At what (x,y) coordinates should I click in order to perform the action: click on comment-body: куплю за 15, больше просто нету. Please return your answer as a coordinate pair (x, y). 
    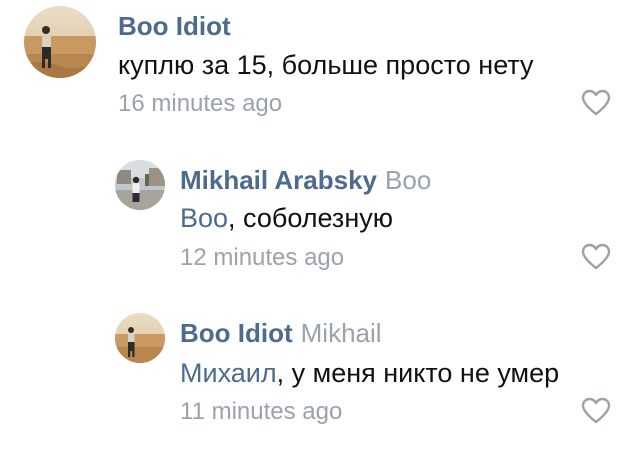
    Looking at the image, I should click on (326, 65).